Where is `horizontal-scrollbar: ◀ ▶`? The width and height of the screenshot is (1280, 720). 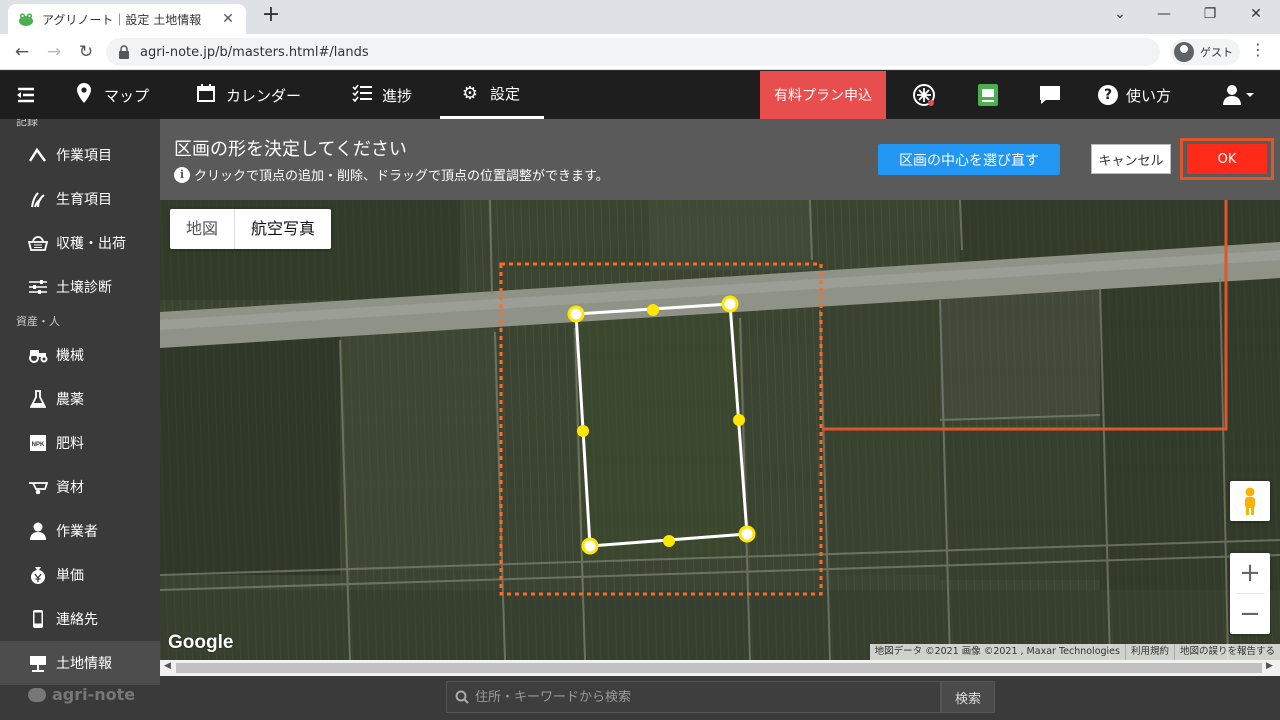 horizontal-scrollbar: ◀ ▶ is located at coordinates (720, 668).